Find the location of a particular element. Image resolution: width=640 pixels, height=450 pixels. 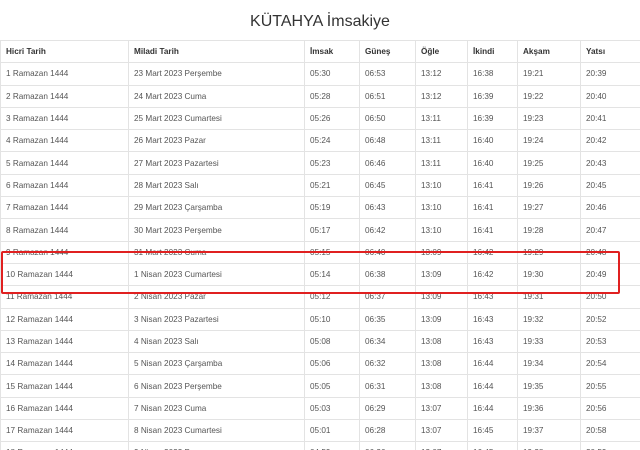

cell-ikindi: 16:43 is located at coordinates (492, 319).